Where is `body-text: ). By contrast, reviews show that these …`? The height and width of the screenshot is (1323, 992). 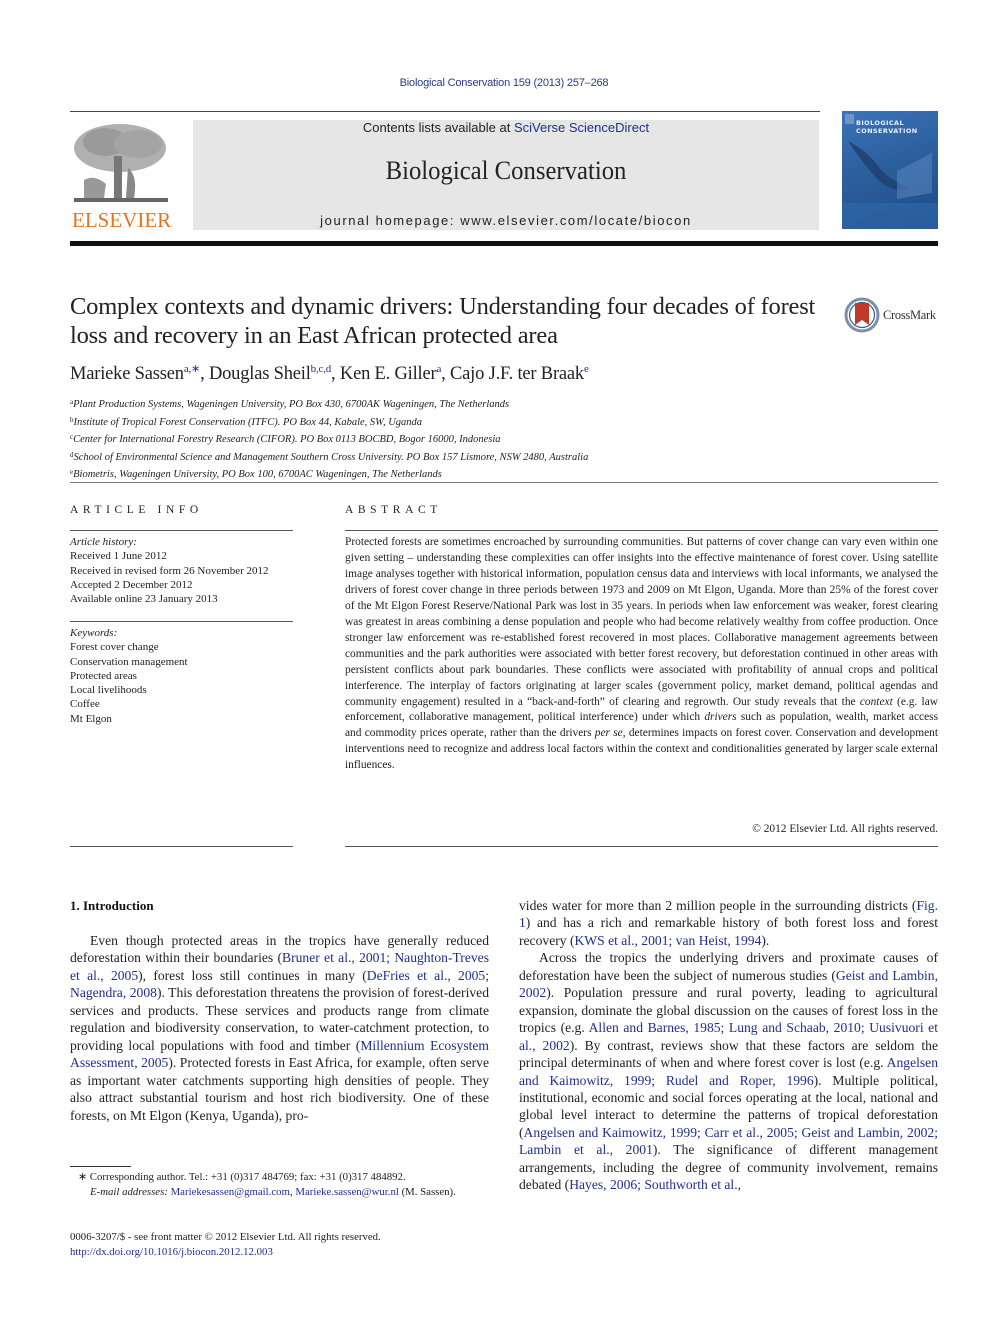
body-text: ). By contrast, reviews show that these … is located at coordinates (728, 1054).